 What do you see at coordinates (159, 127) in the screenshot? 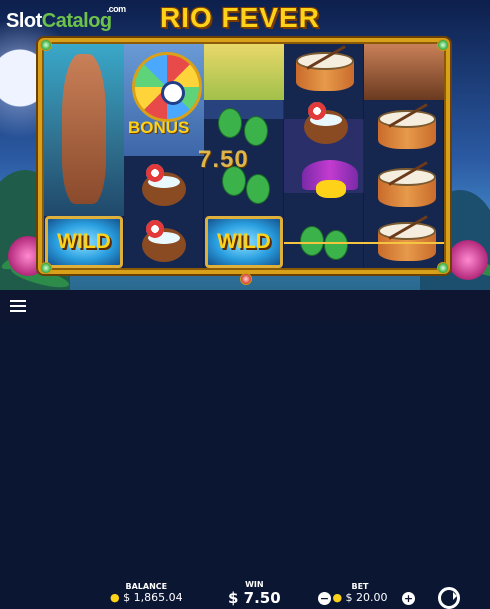
I see `bonus-label: BONUS` at bounding box center [159, 127].